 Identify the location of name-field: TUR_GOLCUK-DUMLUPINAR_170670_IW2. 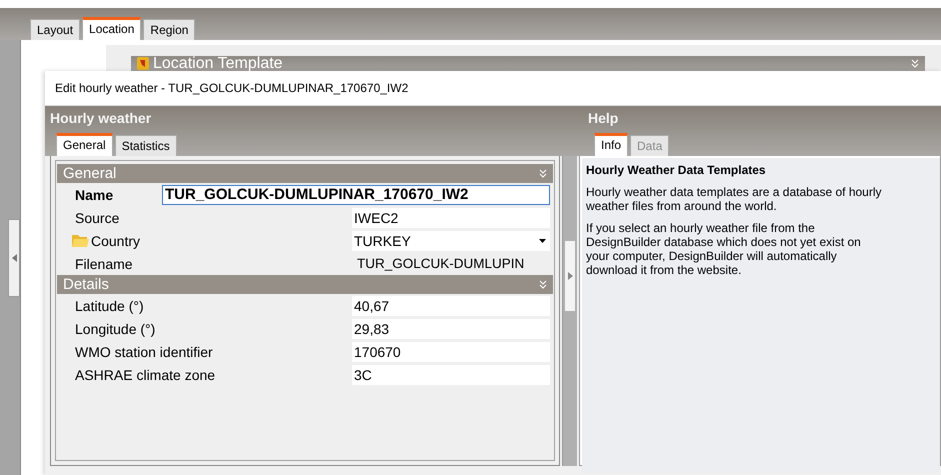
(356, 194).